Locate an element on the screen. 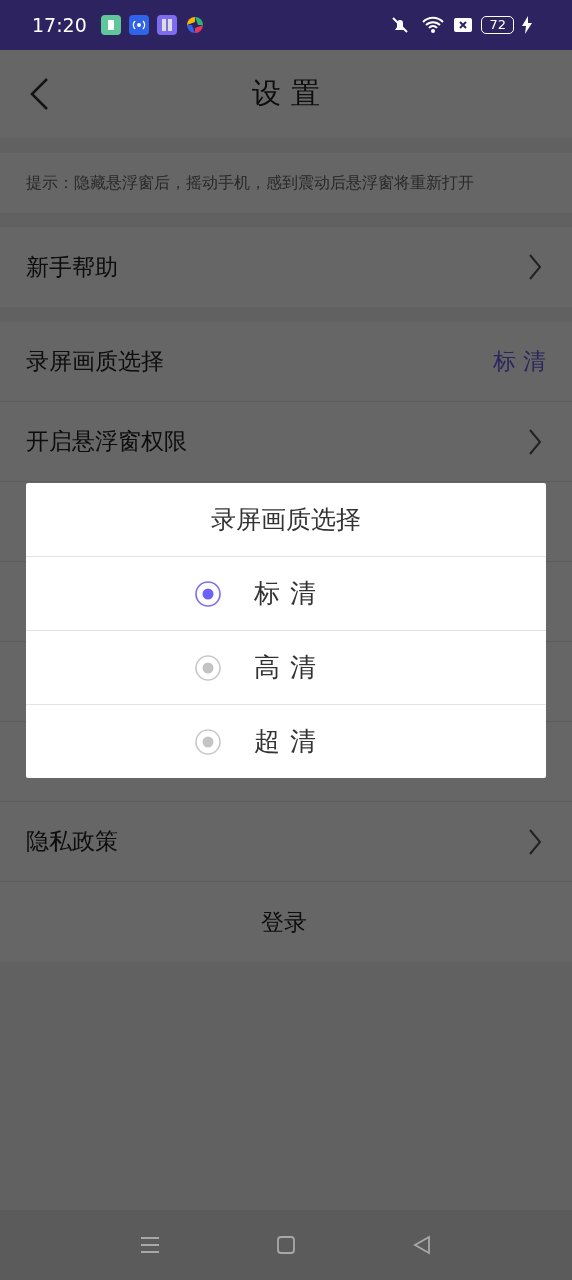  option-label: 超 清 is located at coordinates (286, 741).